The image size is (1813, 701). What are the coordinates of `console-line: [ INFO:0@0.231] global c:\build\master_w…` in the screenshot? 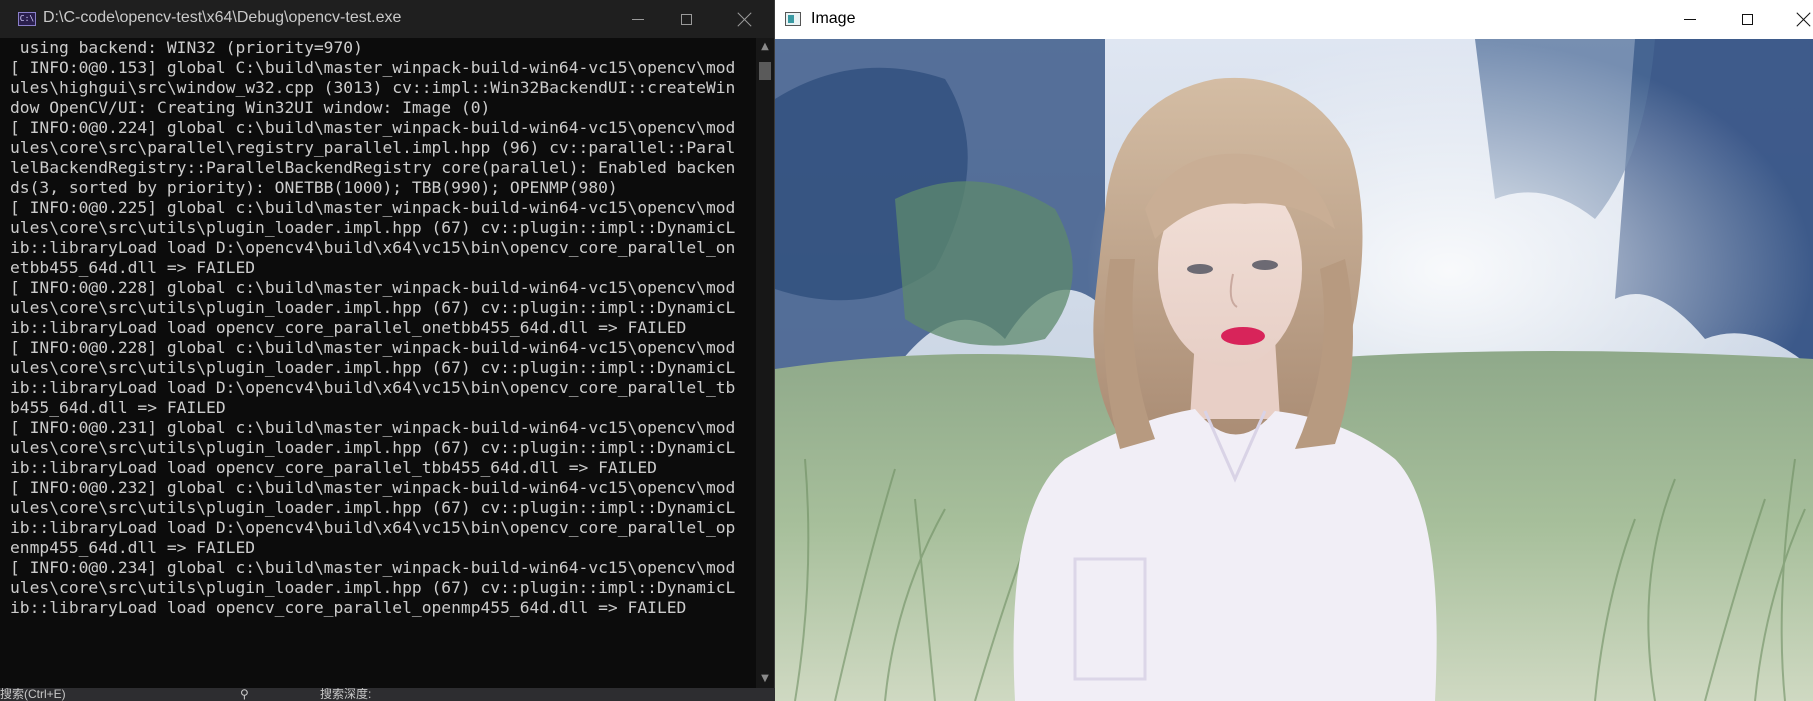 It's located at (373, 427).